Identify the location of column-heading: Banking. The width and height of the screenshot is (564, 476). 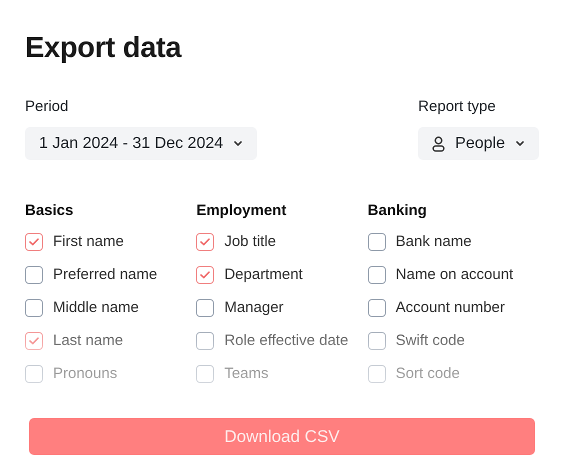
(398, 210).